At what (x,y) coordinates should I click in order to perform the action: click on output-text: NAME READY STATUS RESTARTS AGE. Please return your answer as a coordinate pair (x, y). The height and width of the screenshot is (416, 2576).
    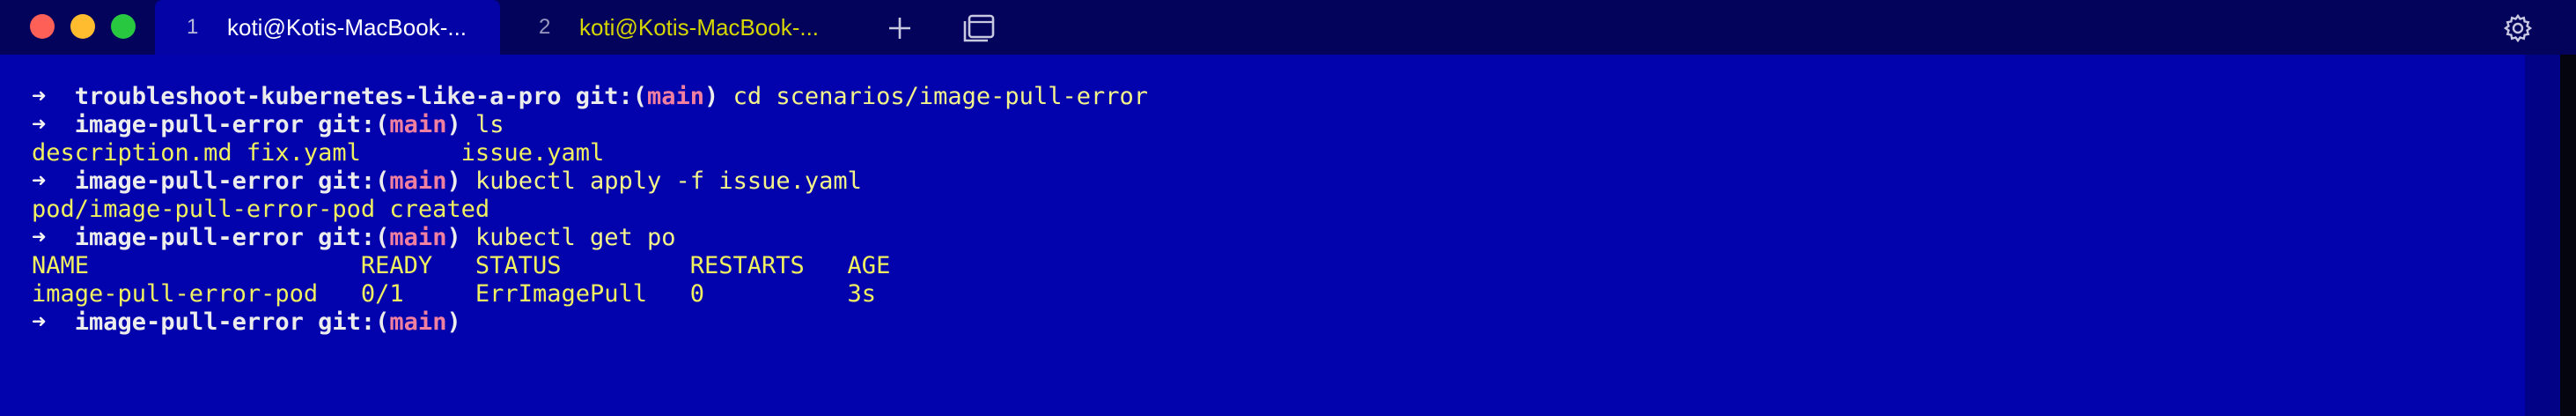
    Looking at the image, I should click on (462, 265).